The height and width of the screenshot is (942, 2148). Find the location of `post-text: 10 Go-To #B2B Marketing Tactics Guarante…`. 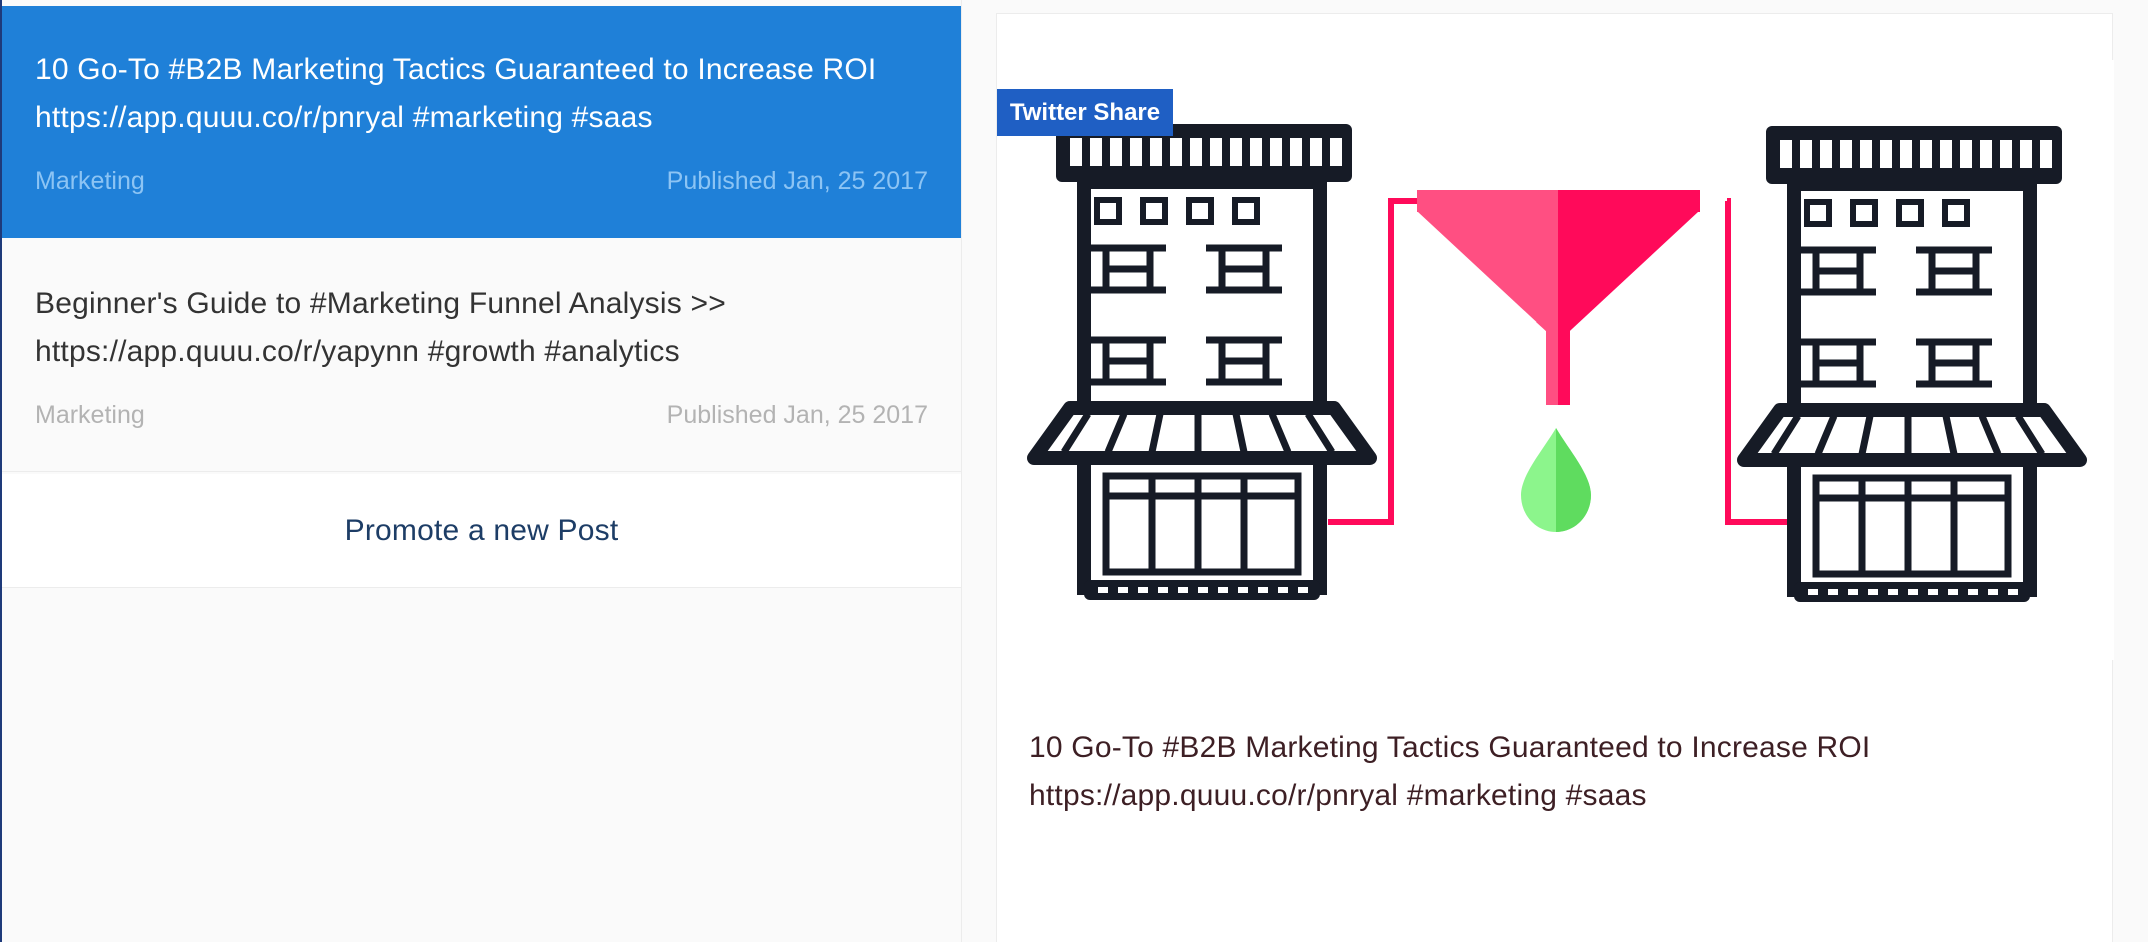

post-text: 10 Go-To #B2B Marketing Tactics Guarante… is located at coordinates (456, 93).